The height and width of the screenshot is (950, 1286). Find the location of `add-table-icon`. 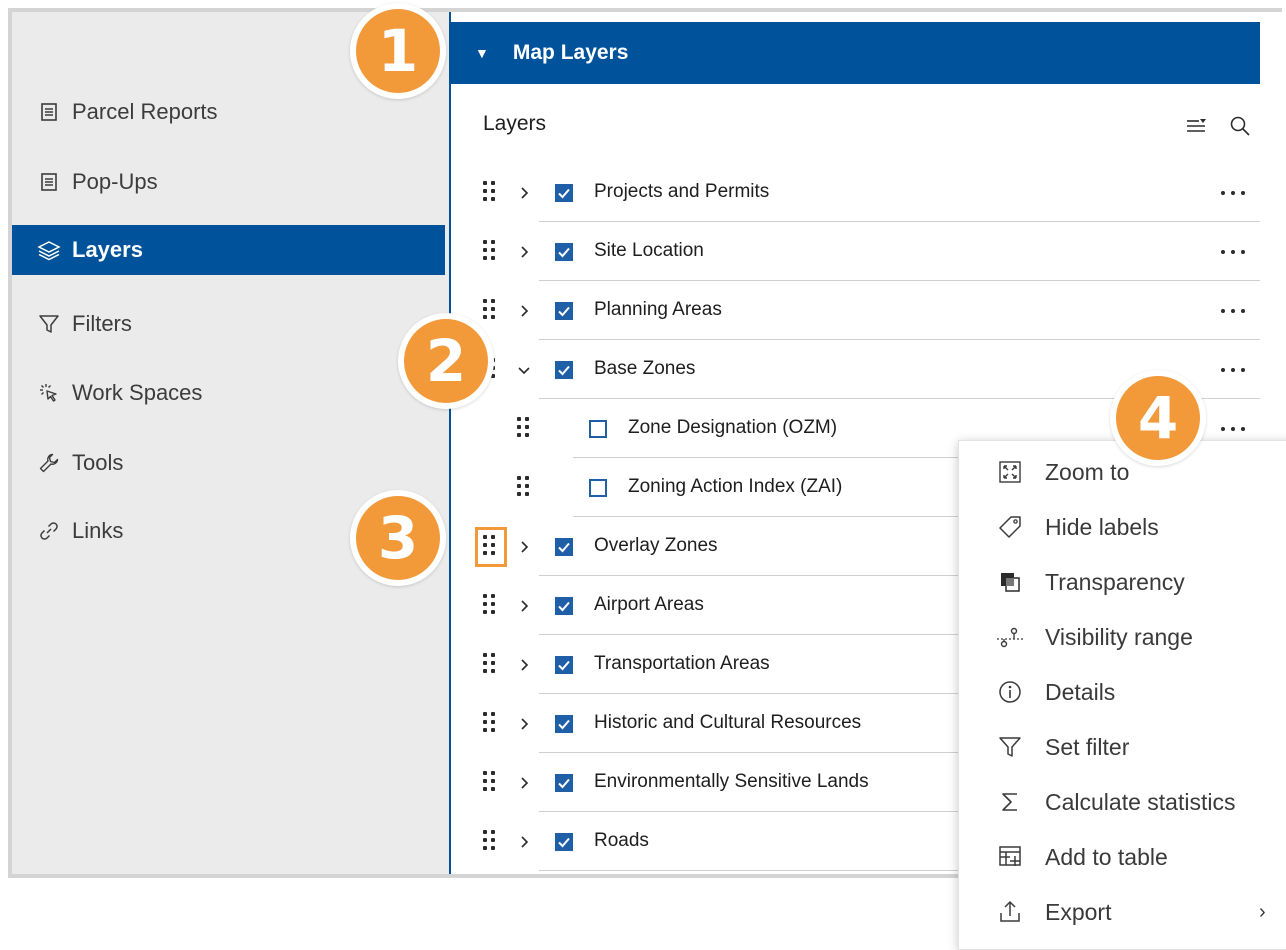

add-table-icon is located at coordinates (1010, 857).